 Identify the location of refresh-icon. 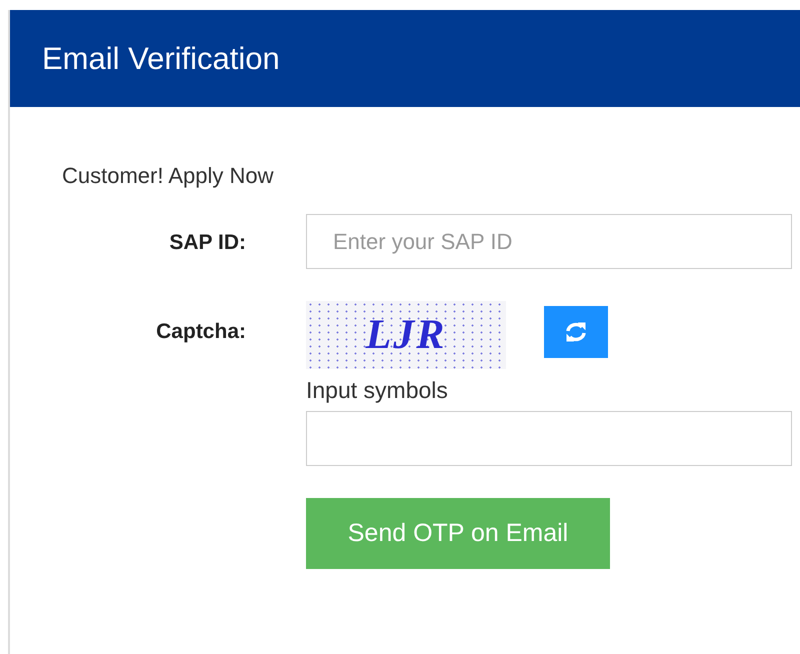
(576, 332).